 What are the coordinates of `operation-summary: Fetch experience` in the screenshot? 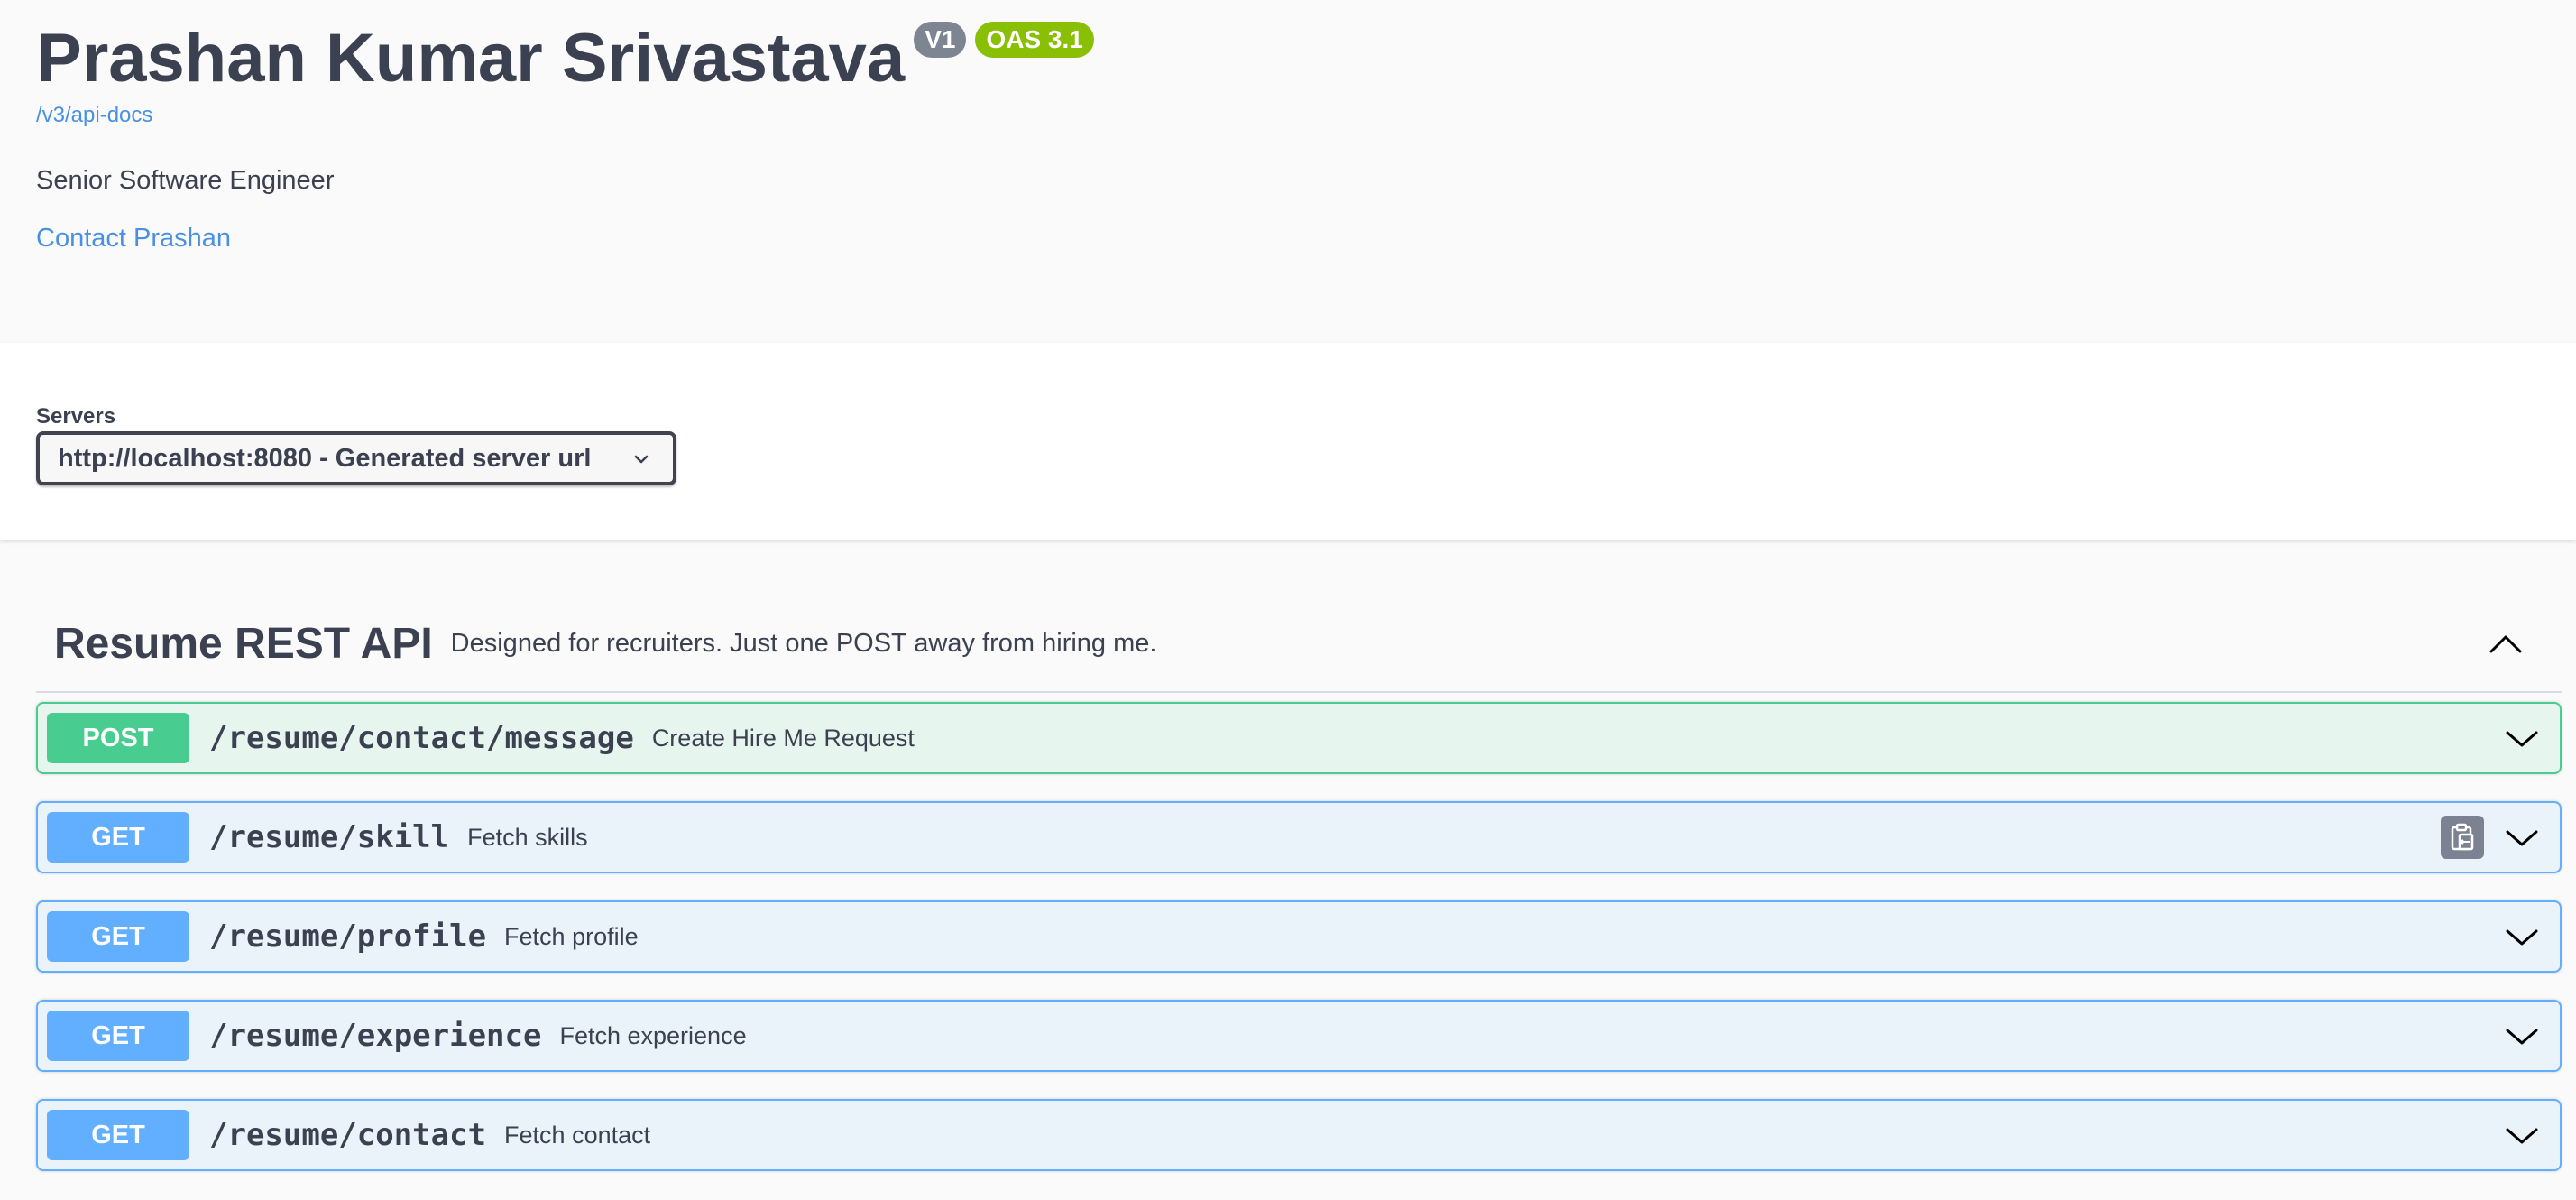 It's located at (653, 1035).